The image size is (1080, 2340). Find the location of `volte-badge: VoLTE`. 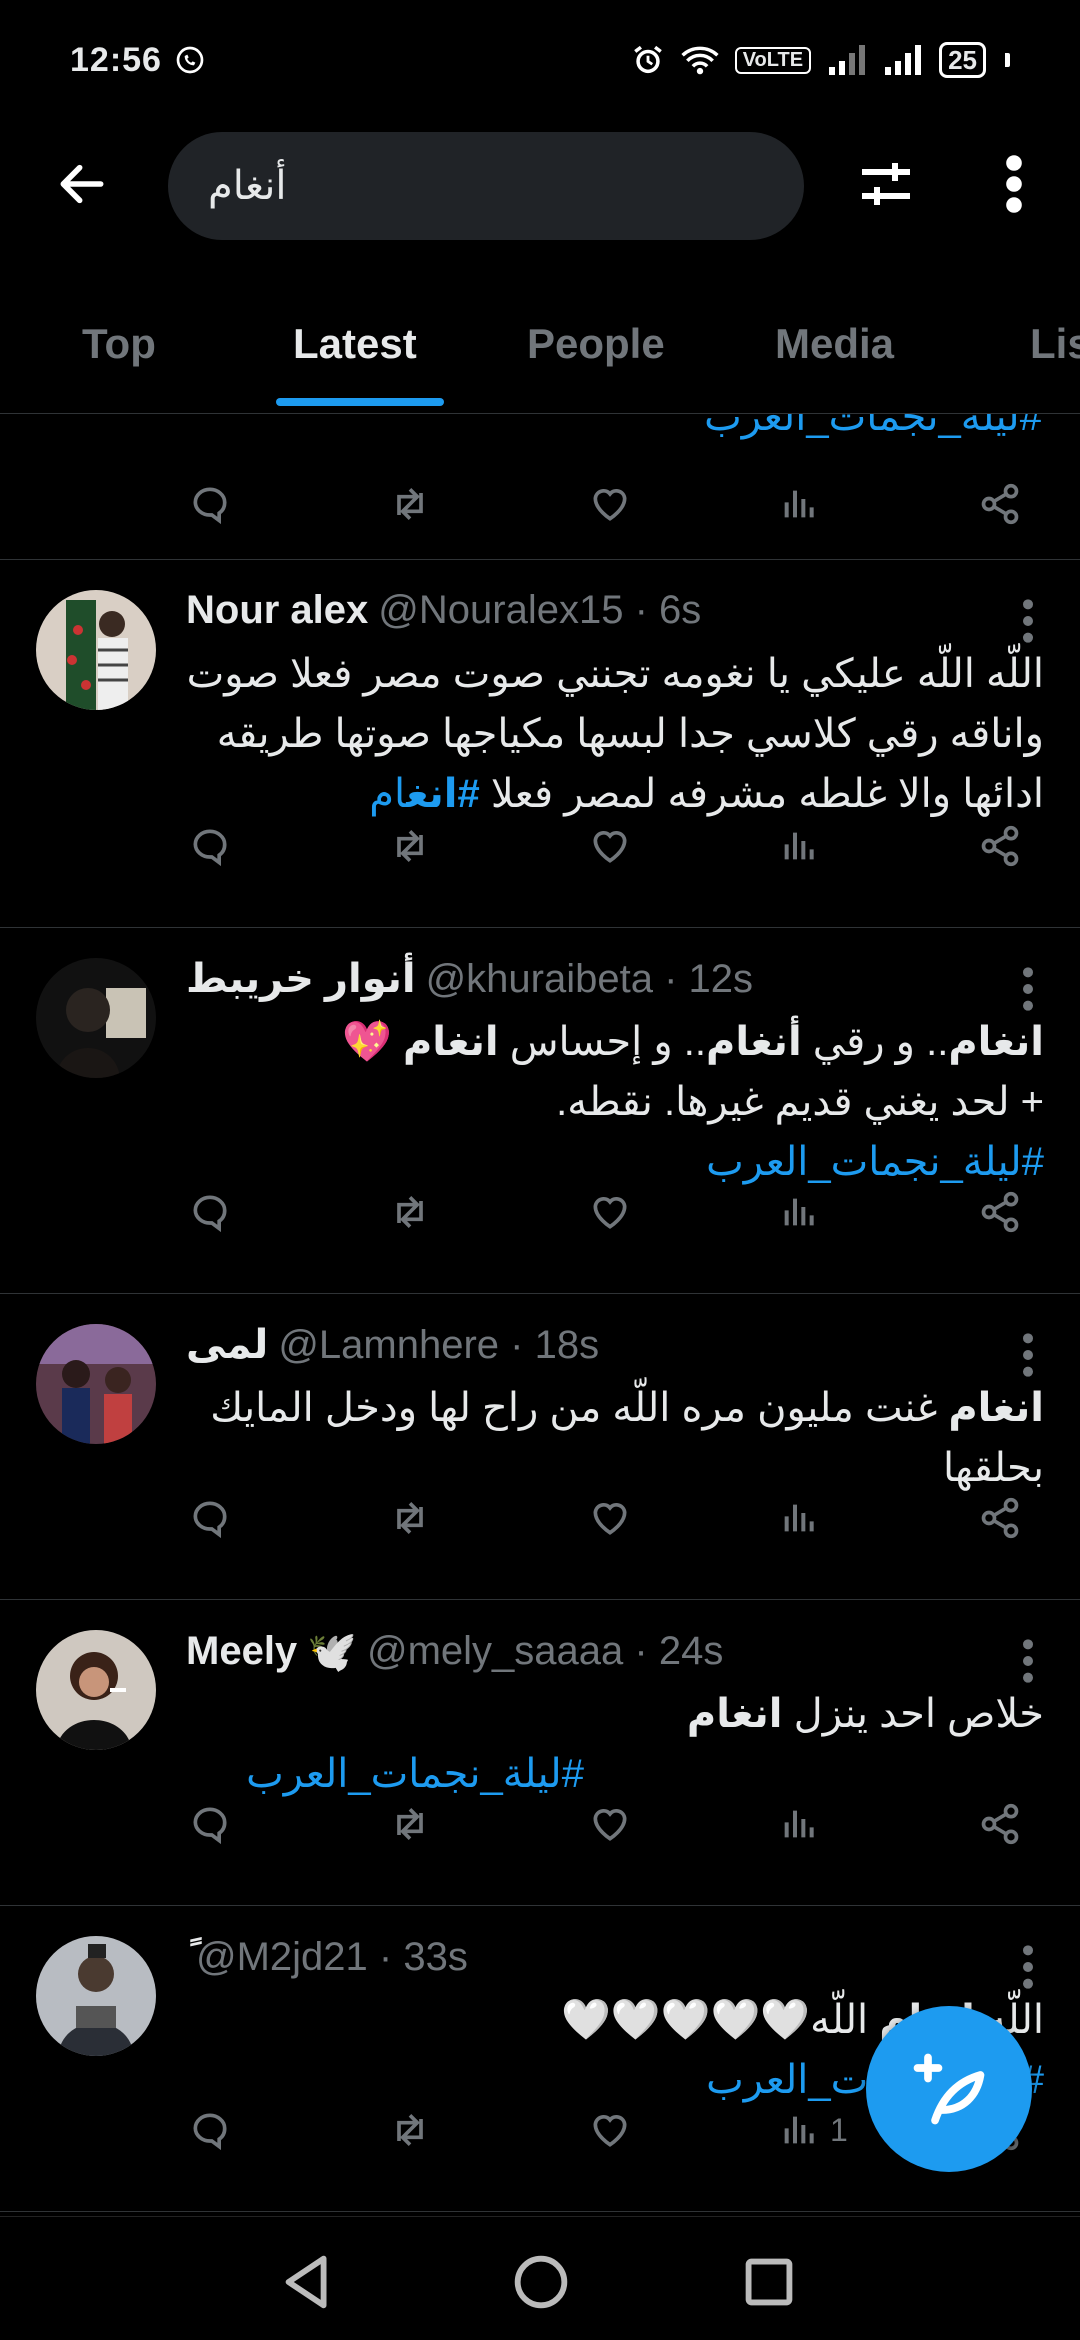

volte-badge: VoLTE is located at coordinates (773, 60).